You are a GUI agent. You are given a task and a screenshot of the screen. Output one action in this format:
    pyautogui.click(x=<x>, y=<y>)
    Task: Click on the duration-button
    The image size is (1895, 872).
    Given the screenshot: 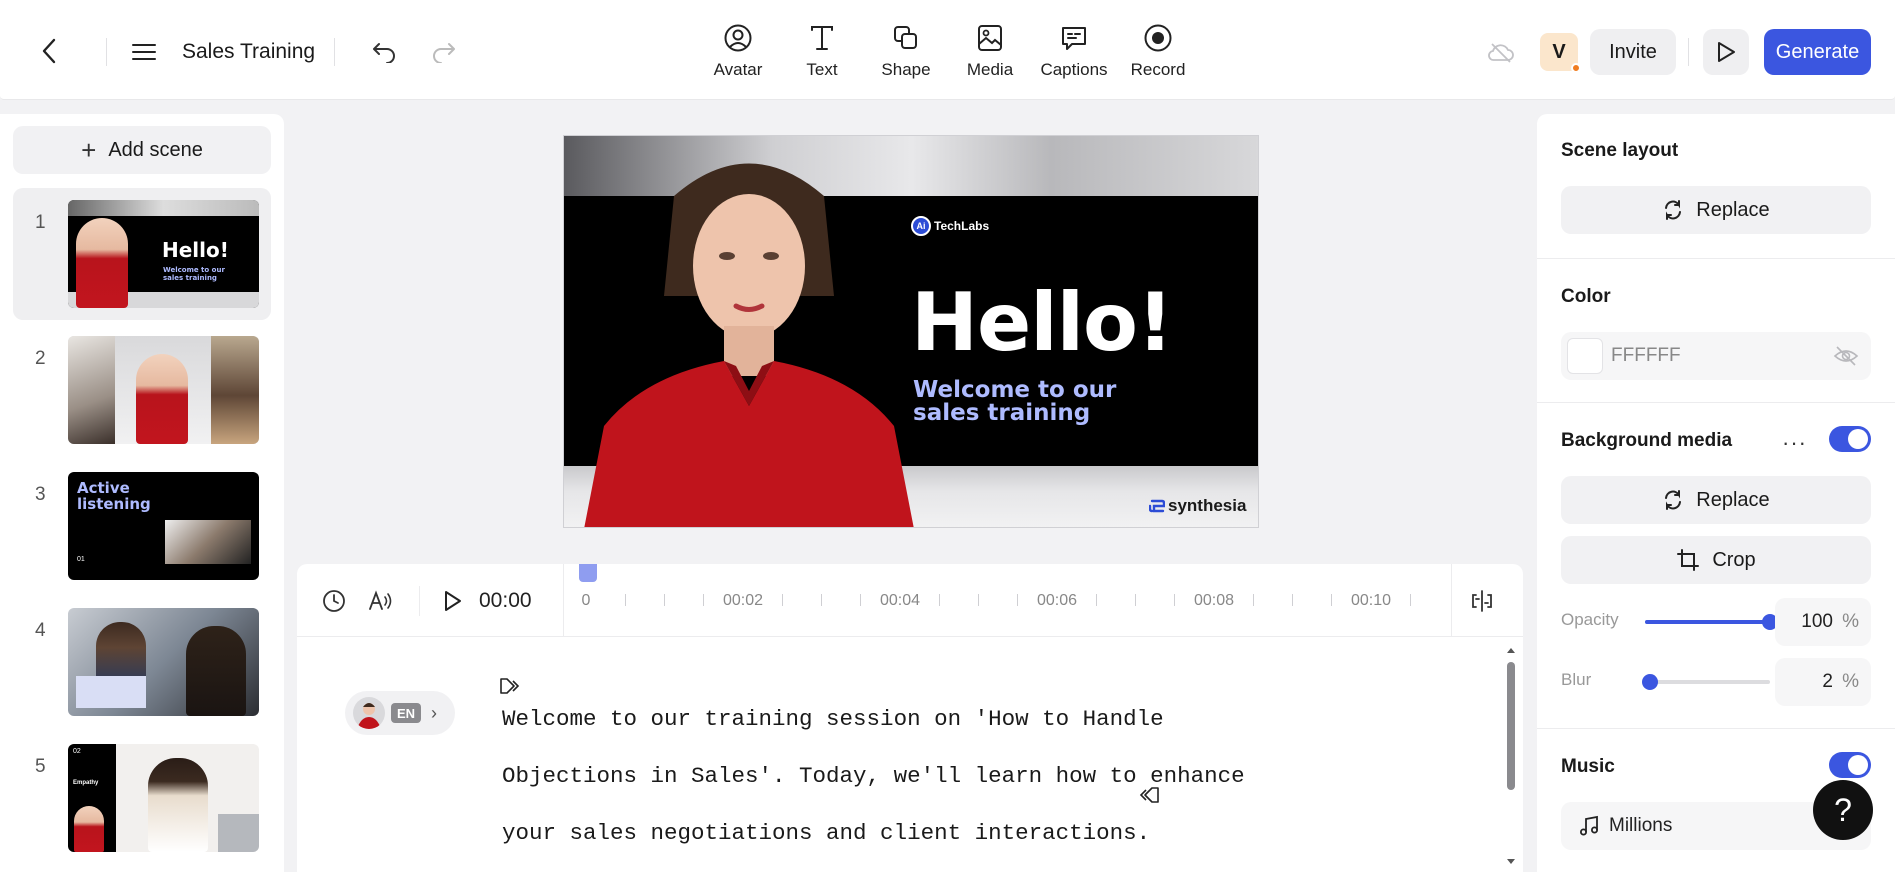 What is the action you would take?
    pyautogui.click(x=334, y=601)
    